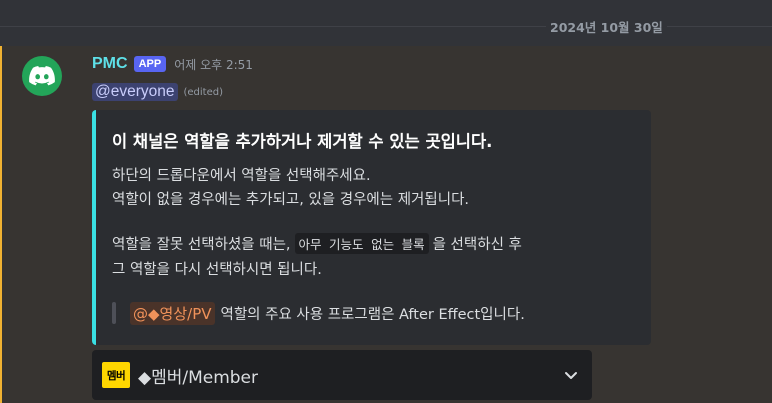  Describe the element at coordinates (606, 26) in the screenshot. I see `date-label: 2024년 10월 30일` at that location.